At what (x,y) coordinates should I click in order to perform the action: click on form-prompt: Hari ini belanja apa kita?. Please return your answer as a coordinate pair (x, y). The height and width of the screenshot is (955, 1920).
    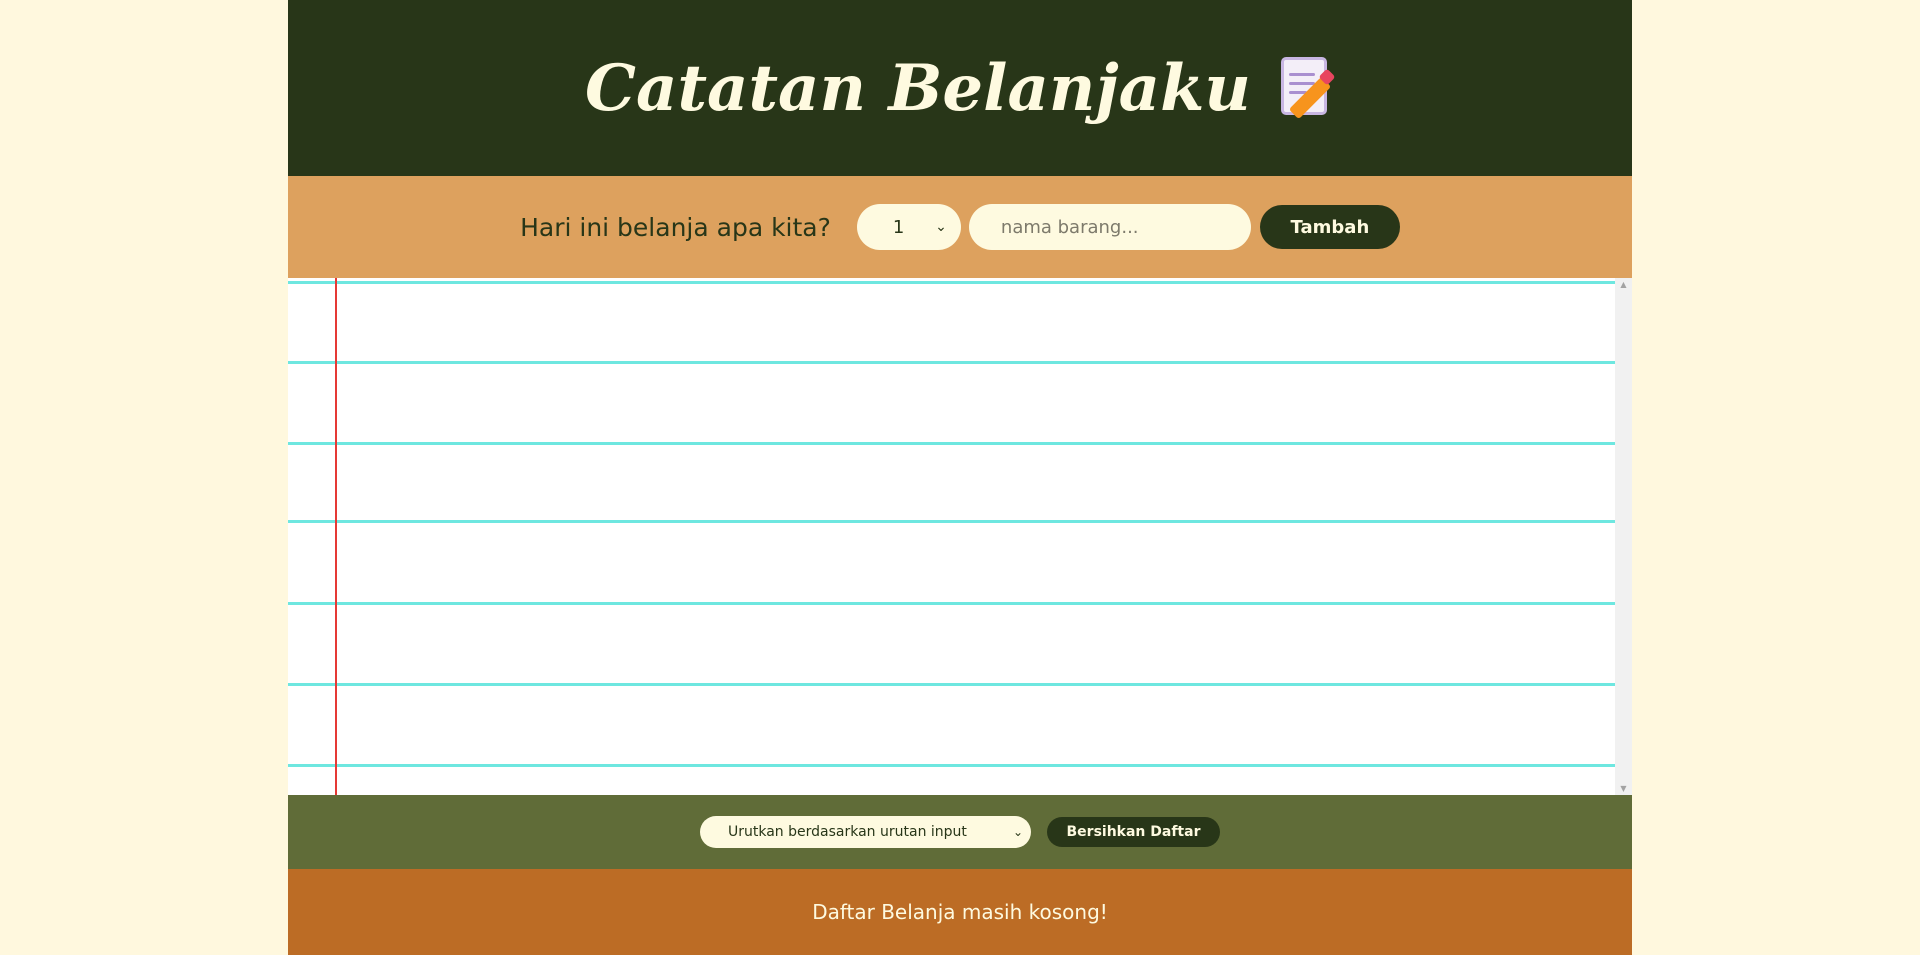
    Looking at the image, I should click on (675, 227).